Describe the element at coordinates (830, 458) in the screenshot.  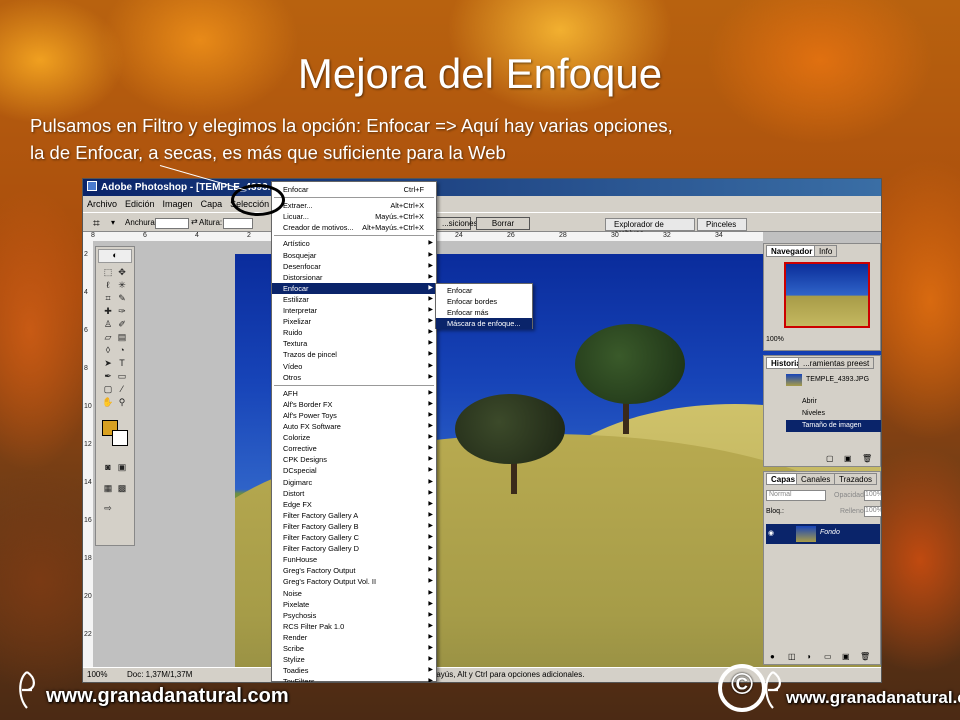
I see `new-snapshot-icon: ▢` at that location.